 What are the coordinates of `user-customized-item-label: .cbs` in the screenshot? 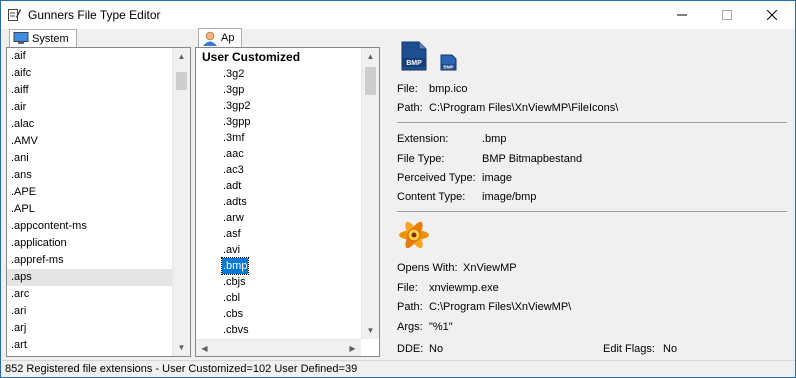 It's located at (233, 314).